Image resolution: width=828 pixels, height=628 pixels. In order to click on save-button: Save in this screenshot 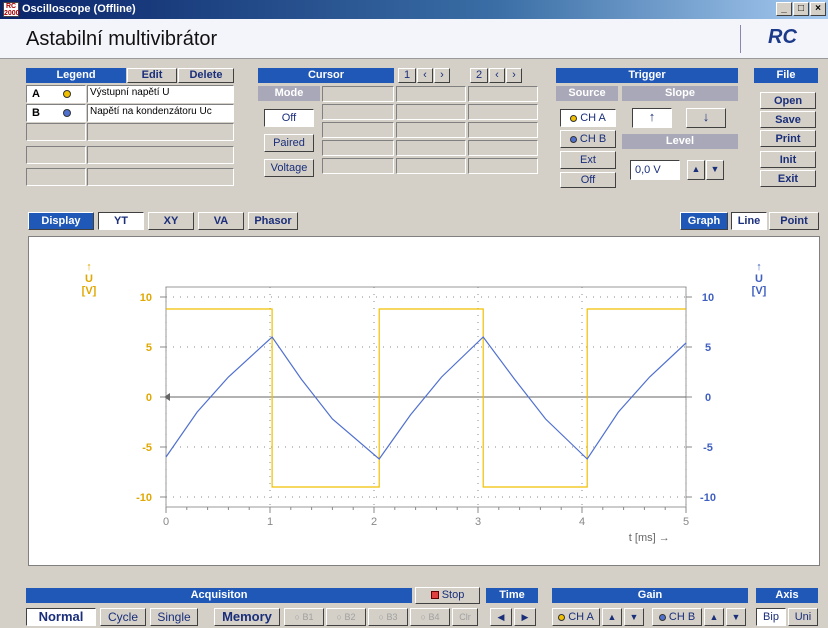, I will do `click(788, 119)`.